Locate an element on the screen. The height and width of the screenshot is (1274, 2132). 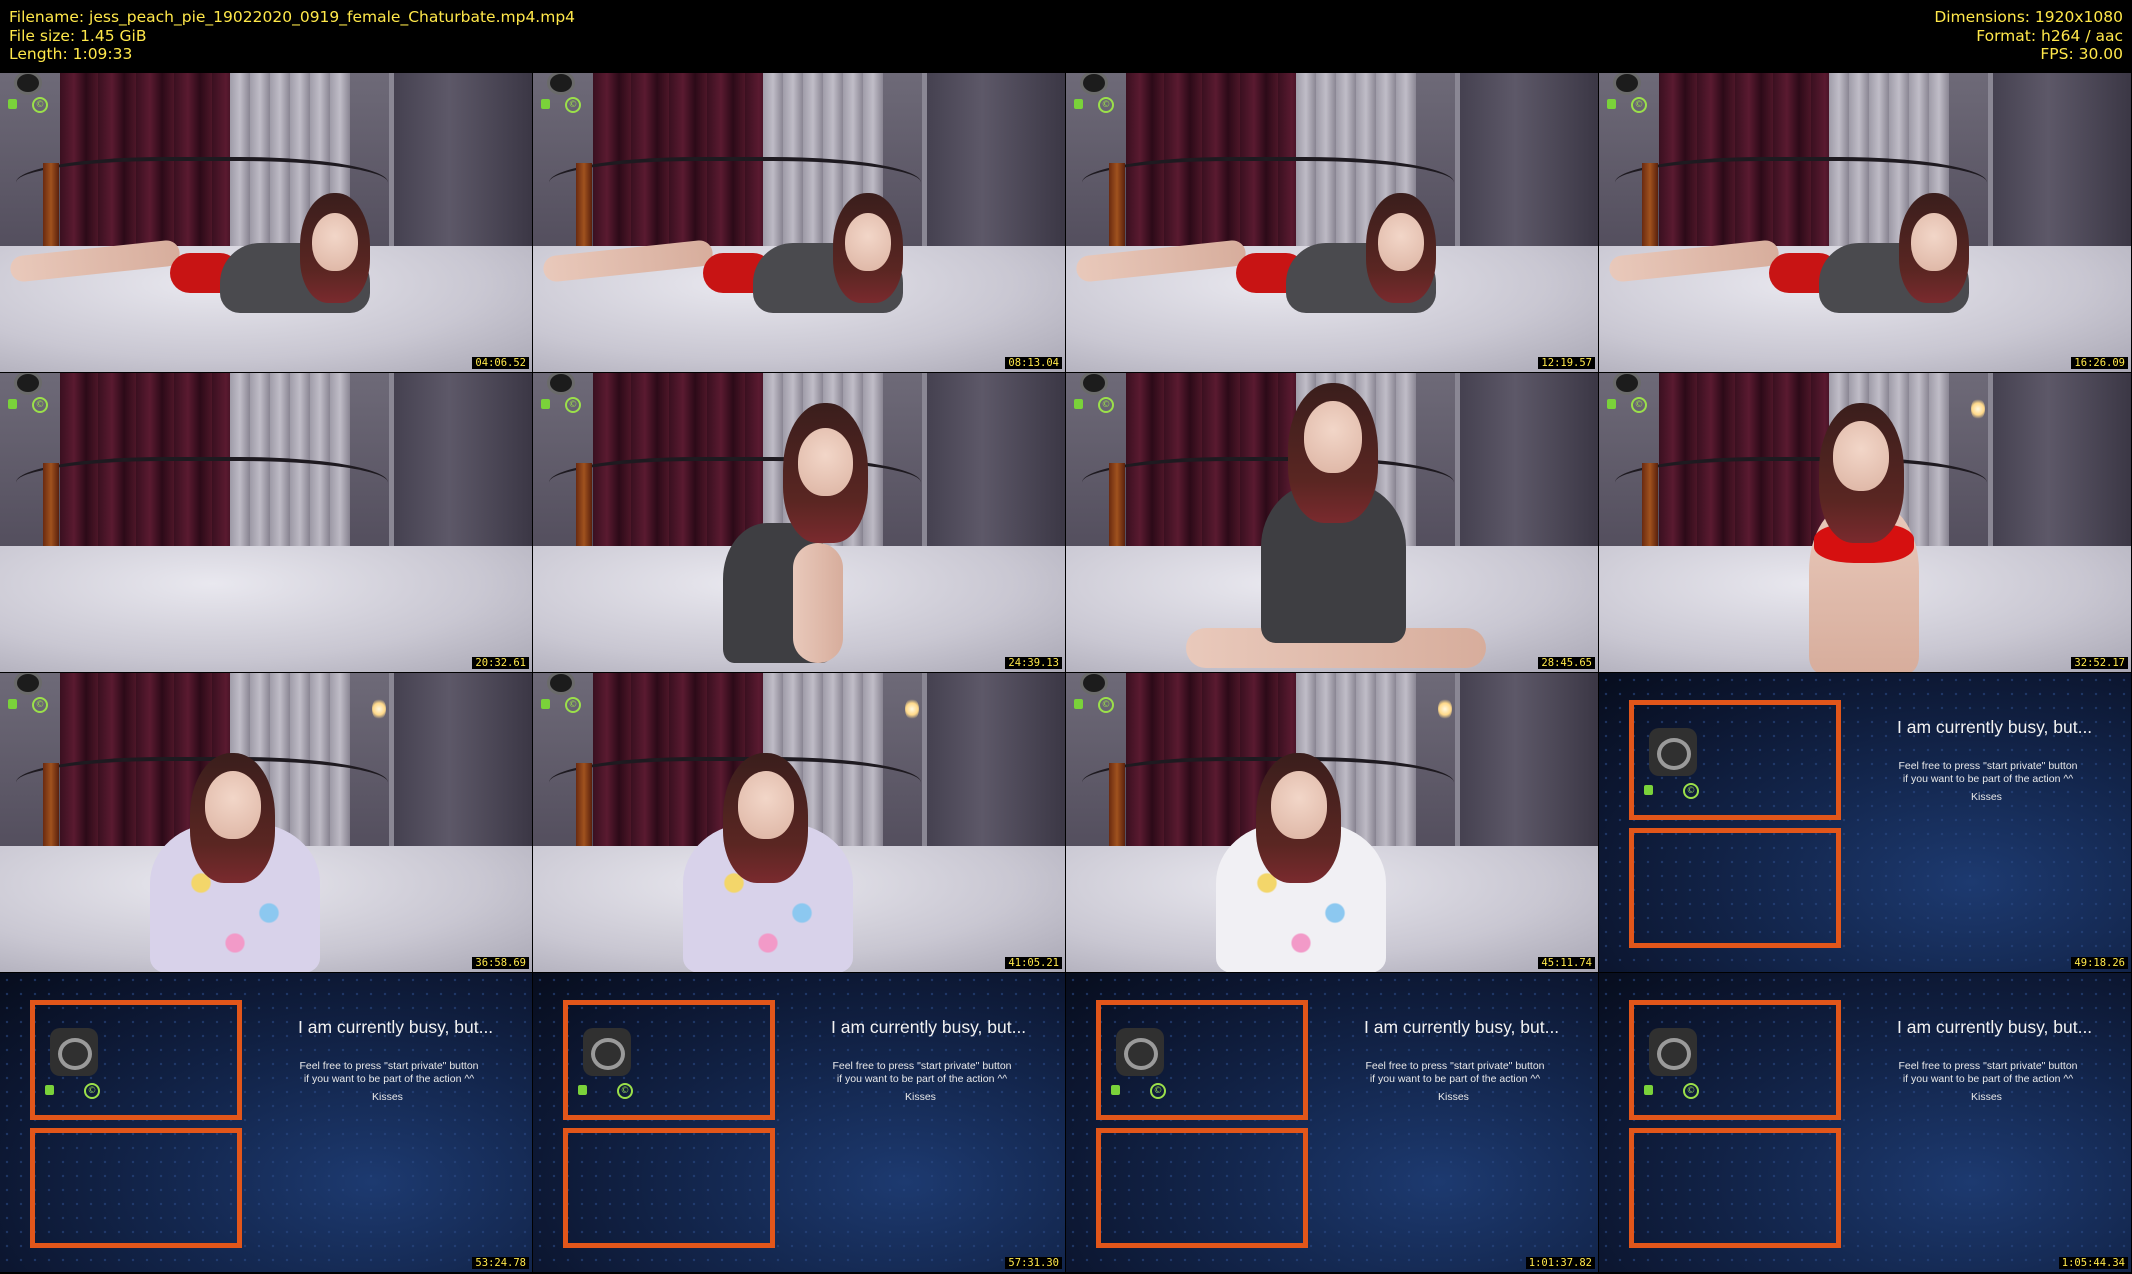
format-text: Format: h264 / aac is located at coordinates (2049, 35).